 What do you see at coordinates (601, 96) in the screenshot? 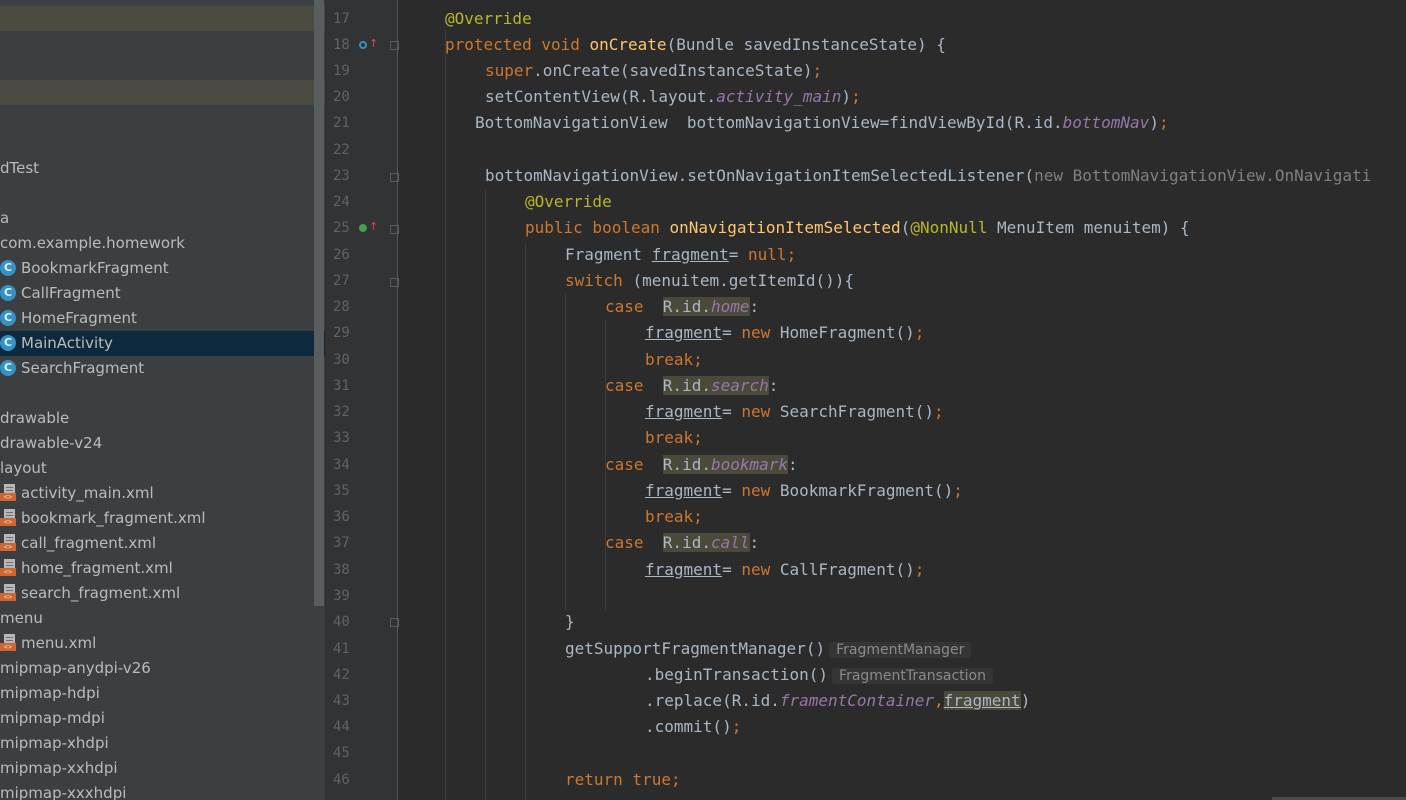
I see `code-token: setContentView(R.layout.` at bounding box center [601, 96].